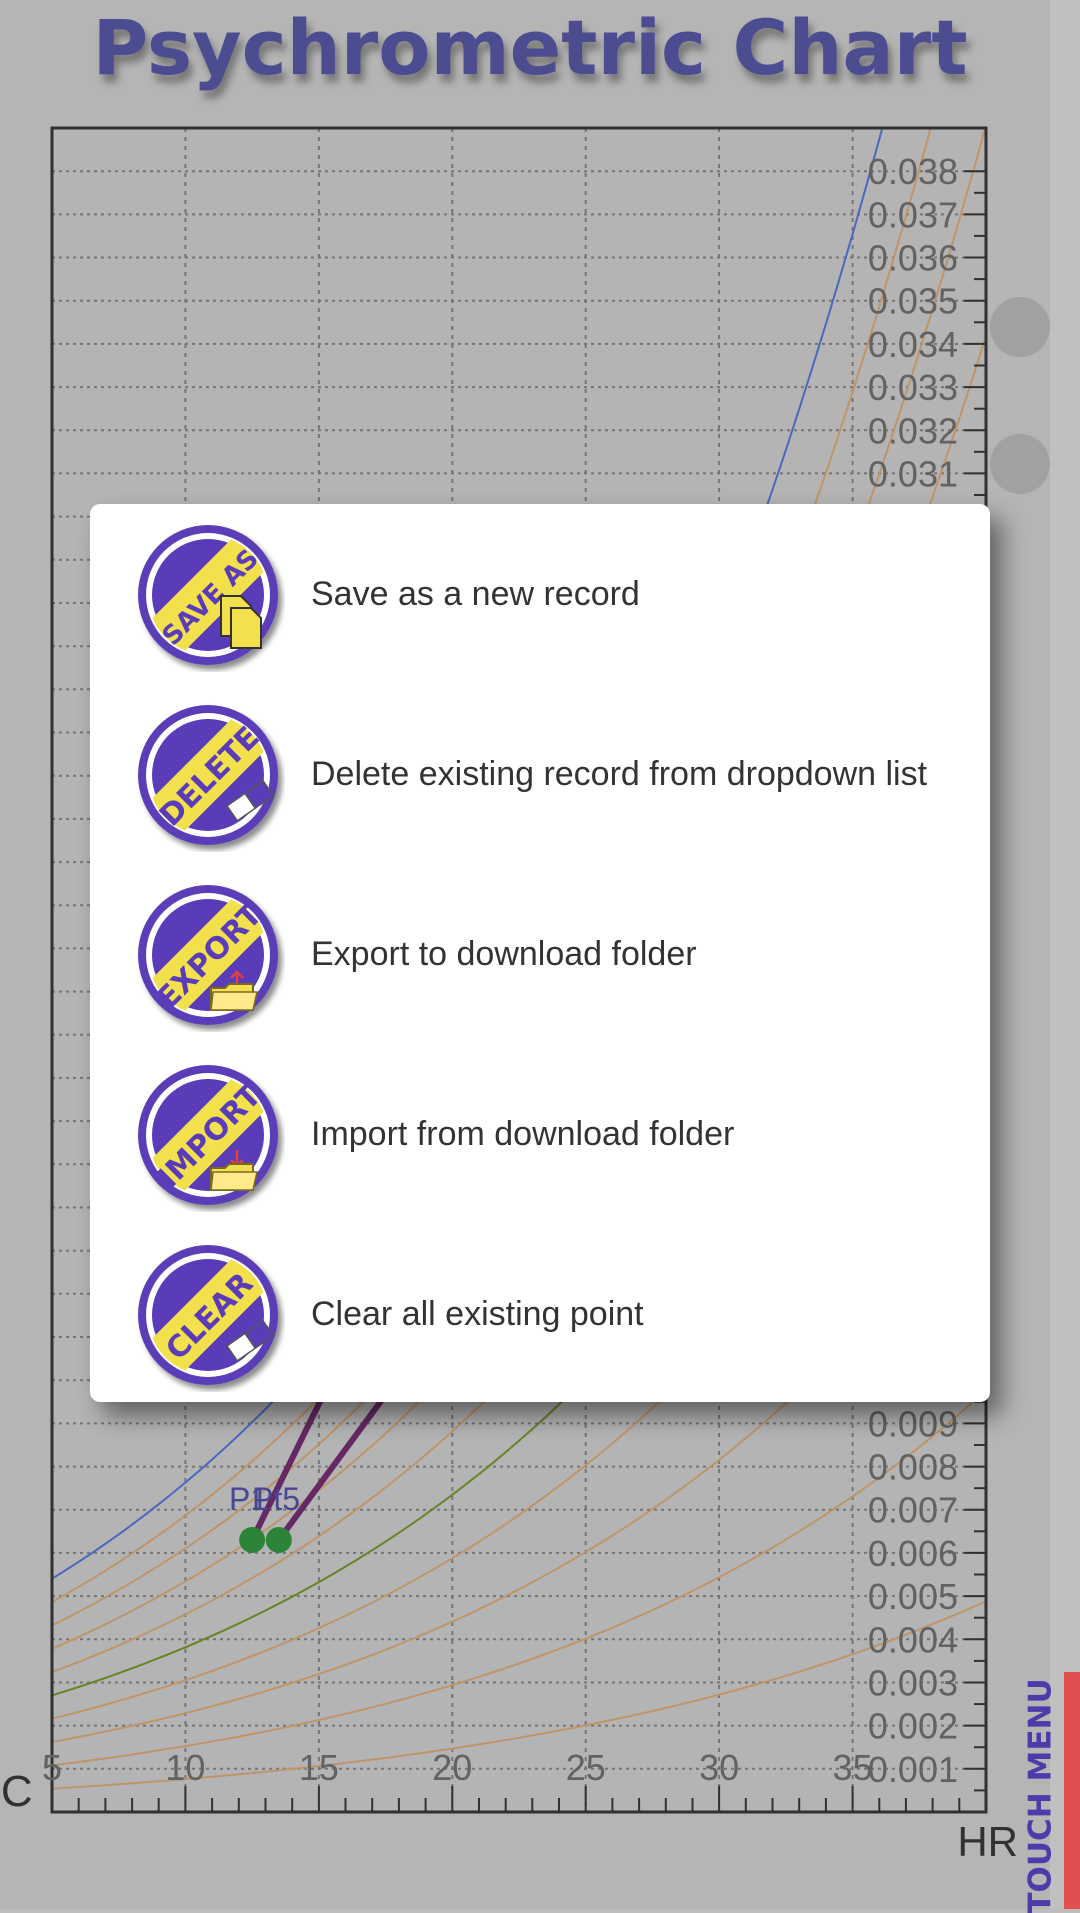 Image resolution: width=1080 pixels, height=1913 pixels. Describe the element at coordinates (475, 593) in the screenshot. I see `menu-item-label: Save as a new record` at that location.